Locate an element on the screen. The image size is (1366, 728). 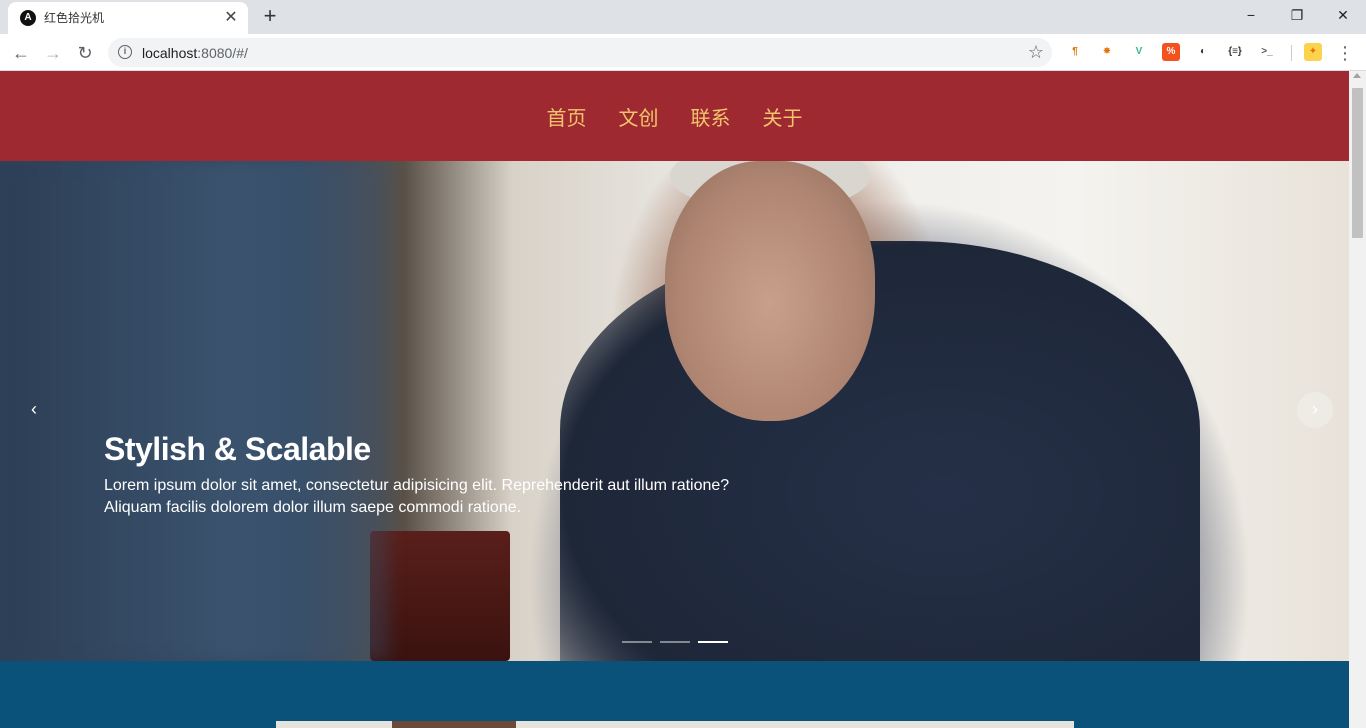
scroll-up-arrow-icon is located at coordinates (1357, 75).